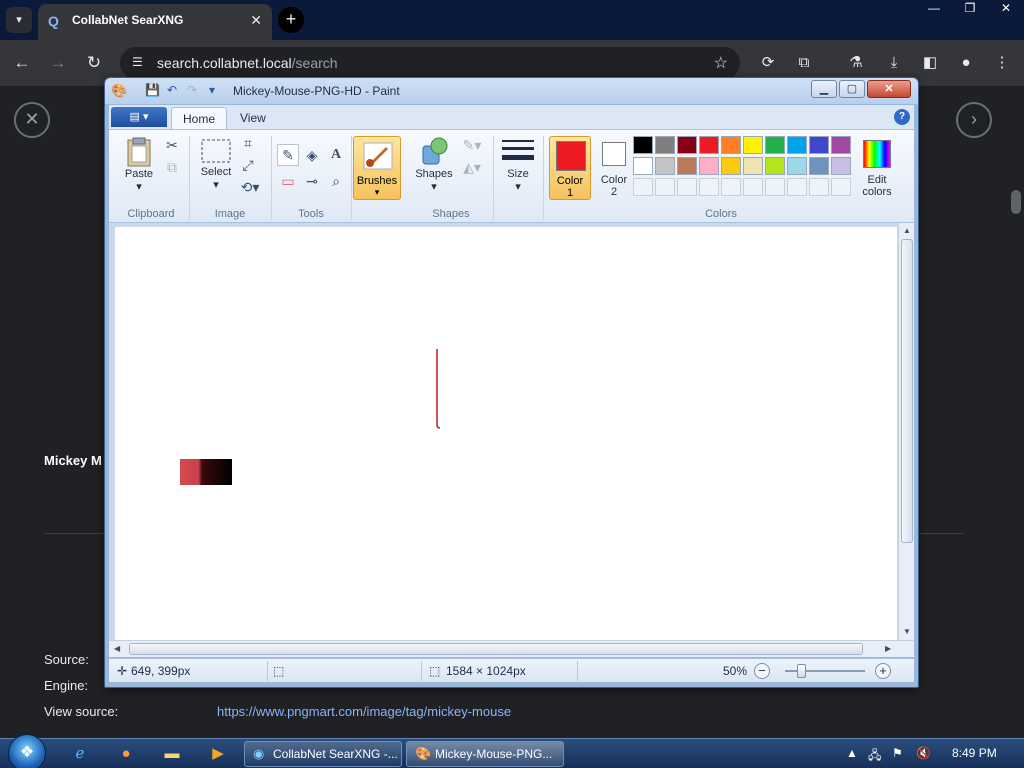 The image size is (1024, 768). What do you see at coordinates (126, 754) in the screenshot?
I see `firefox-icon: ●` at bounding box center [126, 754].